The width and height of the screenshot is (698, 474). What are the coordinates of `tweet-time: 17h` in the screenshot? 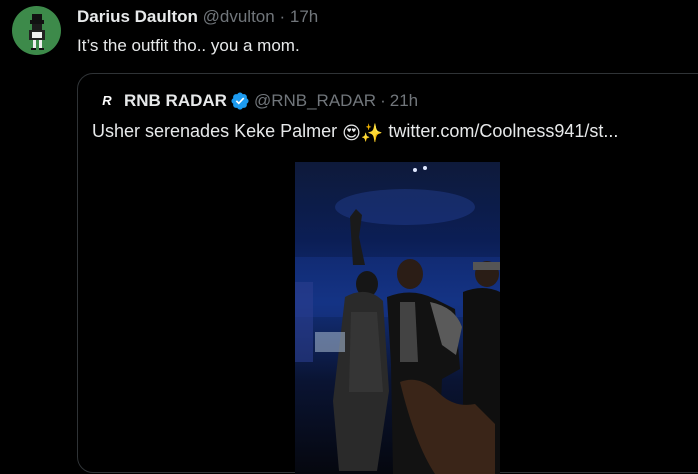 It's located at (304, 16).